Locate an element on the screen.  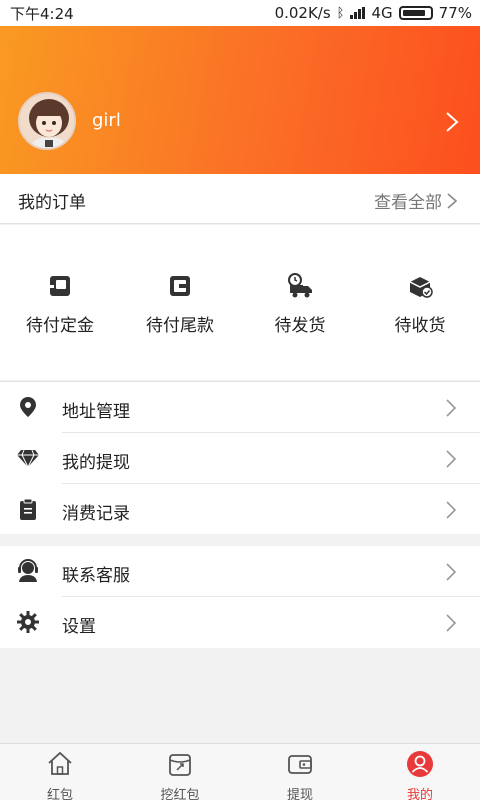
tab-label: 提现 is located at coordinates (299, 794).